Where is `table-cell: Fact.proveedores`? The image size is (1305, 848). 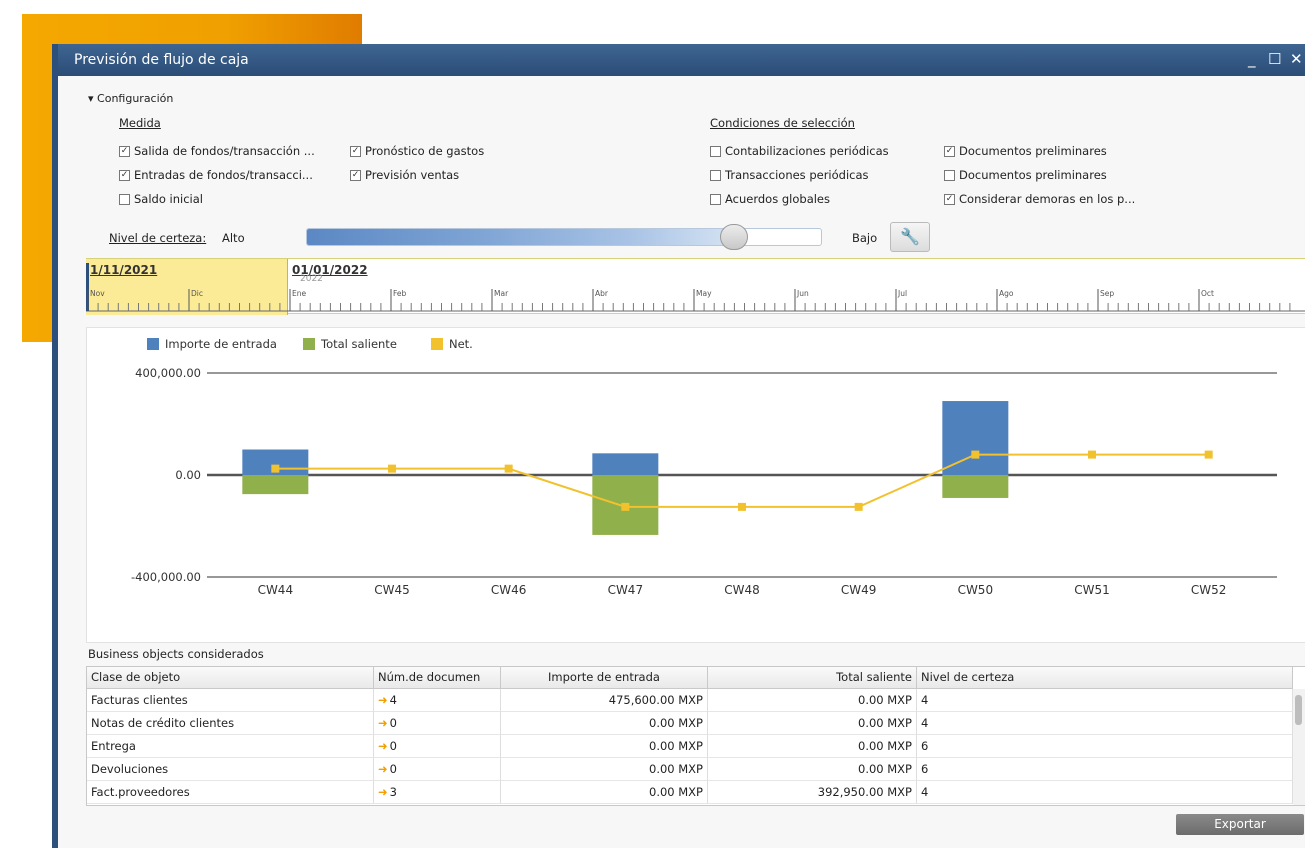
table-cell: Fact.proveedores is located at coordinates (230, 792).